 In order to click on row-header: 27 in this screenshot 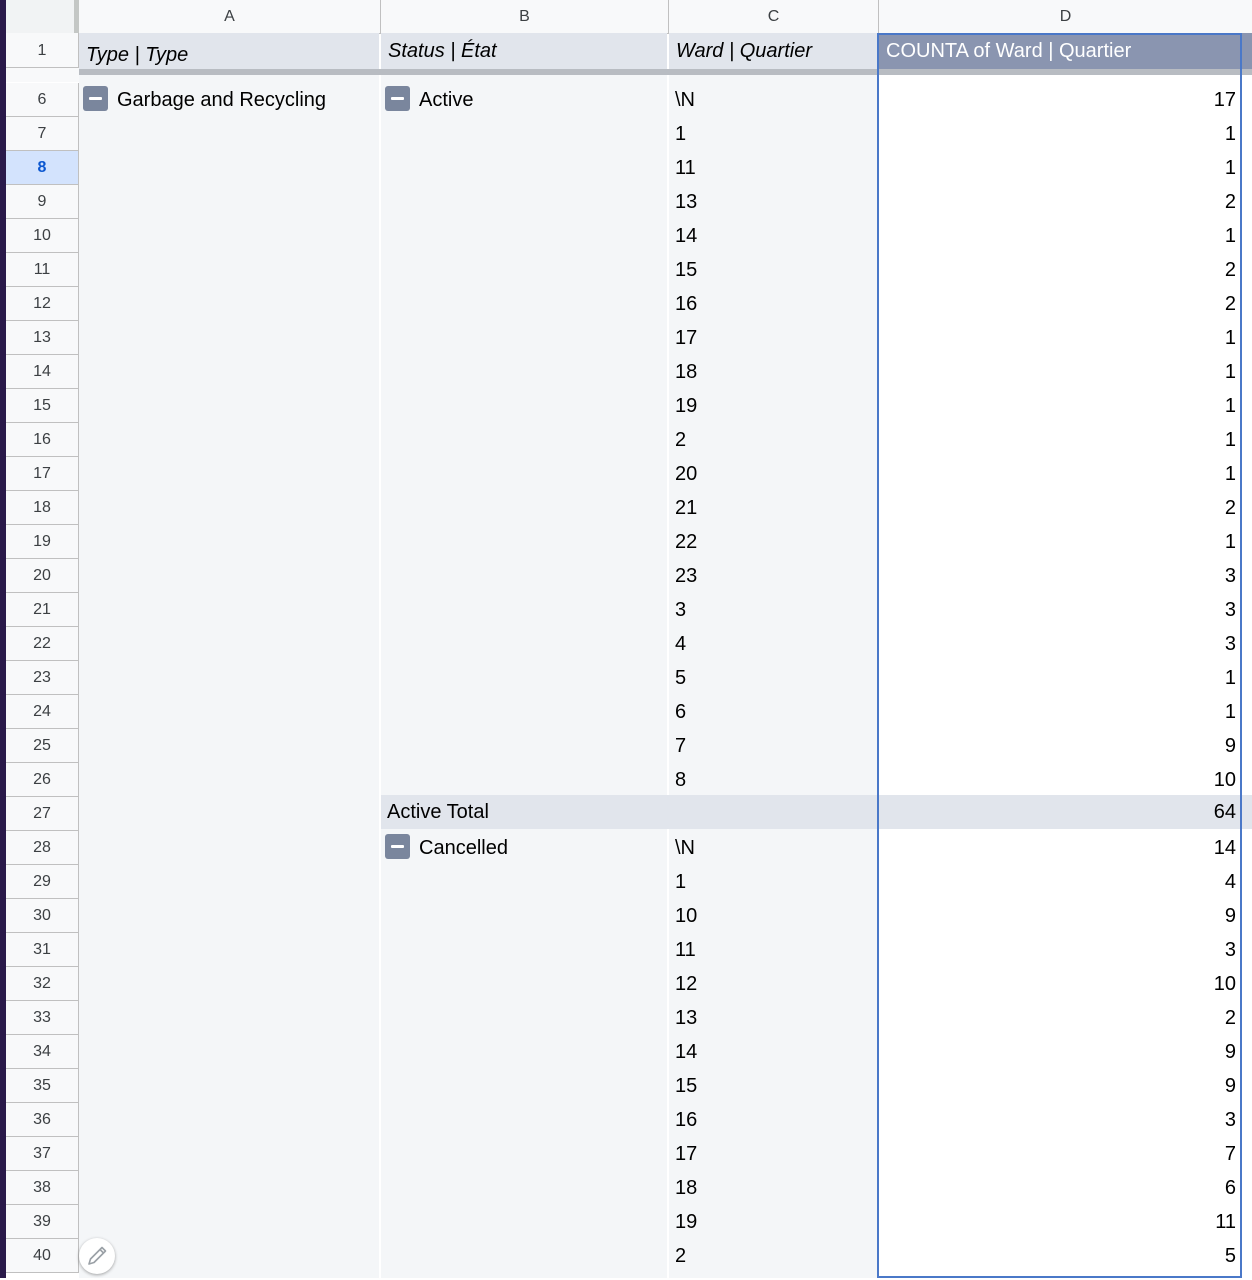, I will do `click(42, 814)`.